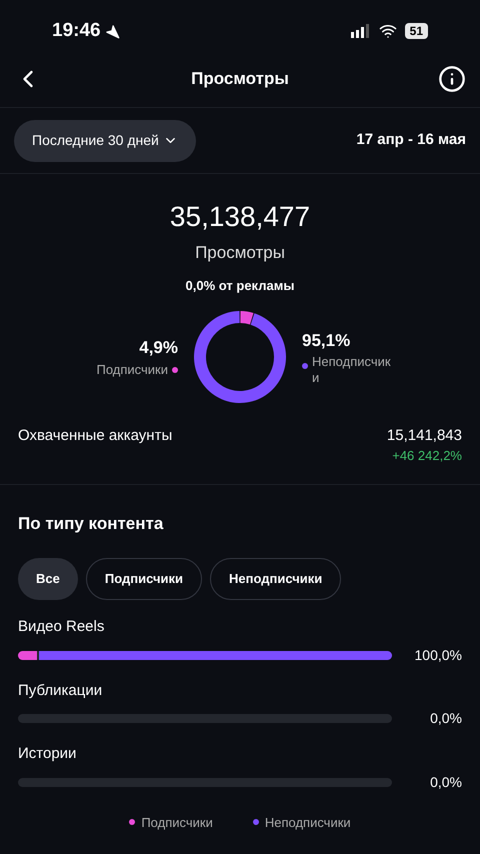 This screenshot has width=480, height=854. I want to click on info-icon, so click(452, 78).